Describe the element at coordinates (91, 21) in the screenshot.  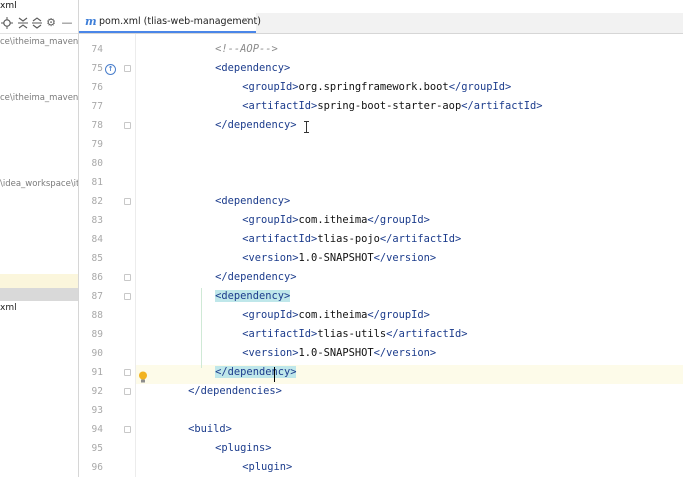
I see `maven-file-icon: m` at that location.